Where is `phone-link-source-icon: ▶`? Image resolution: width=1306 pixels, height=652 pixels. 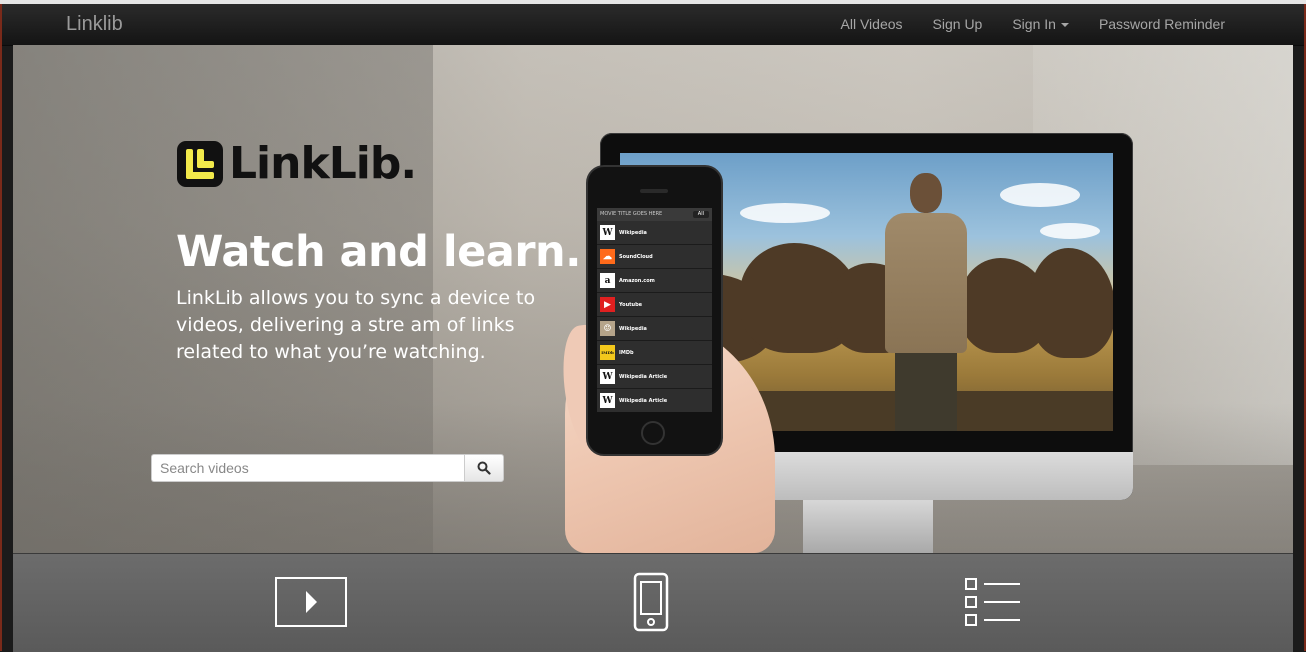 phone-link-source-icon: ▶ is located at coordinates (607, 304).